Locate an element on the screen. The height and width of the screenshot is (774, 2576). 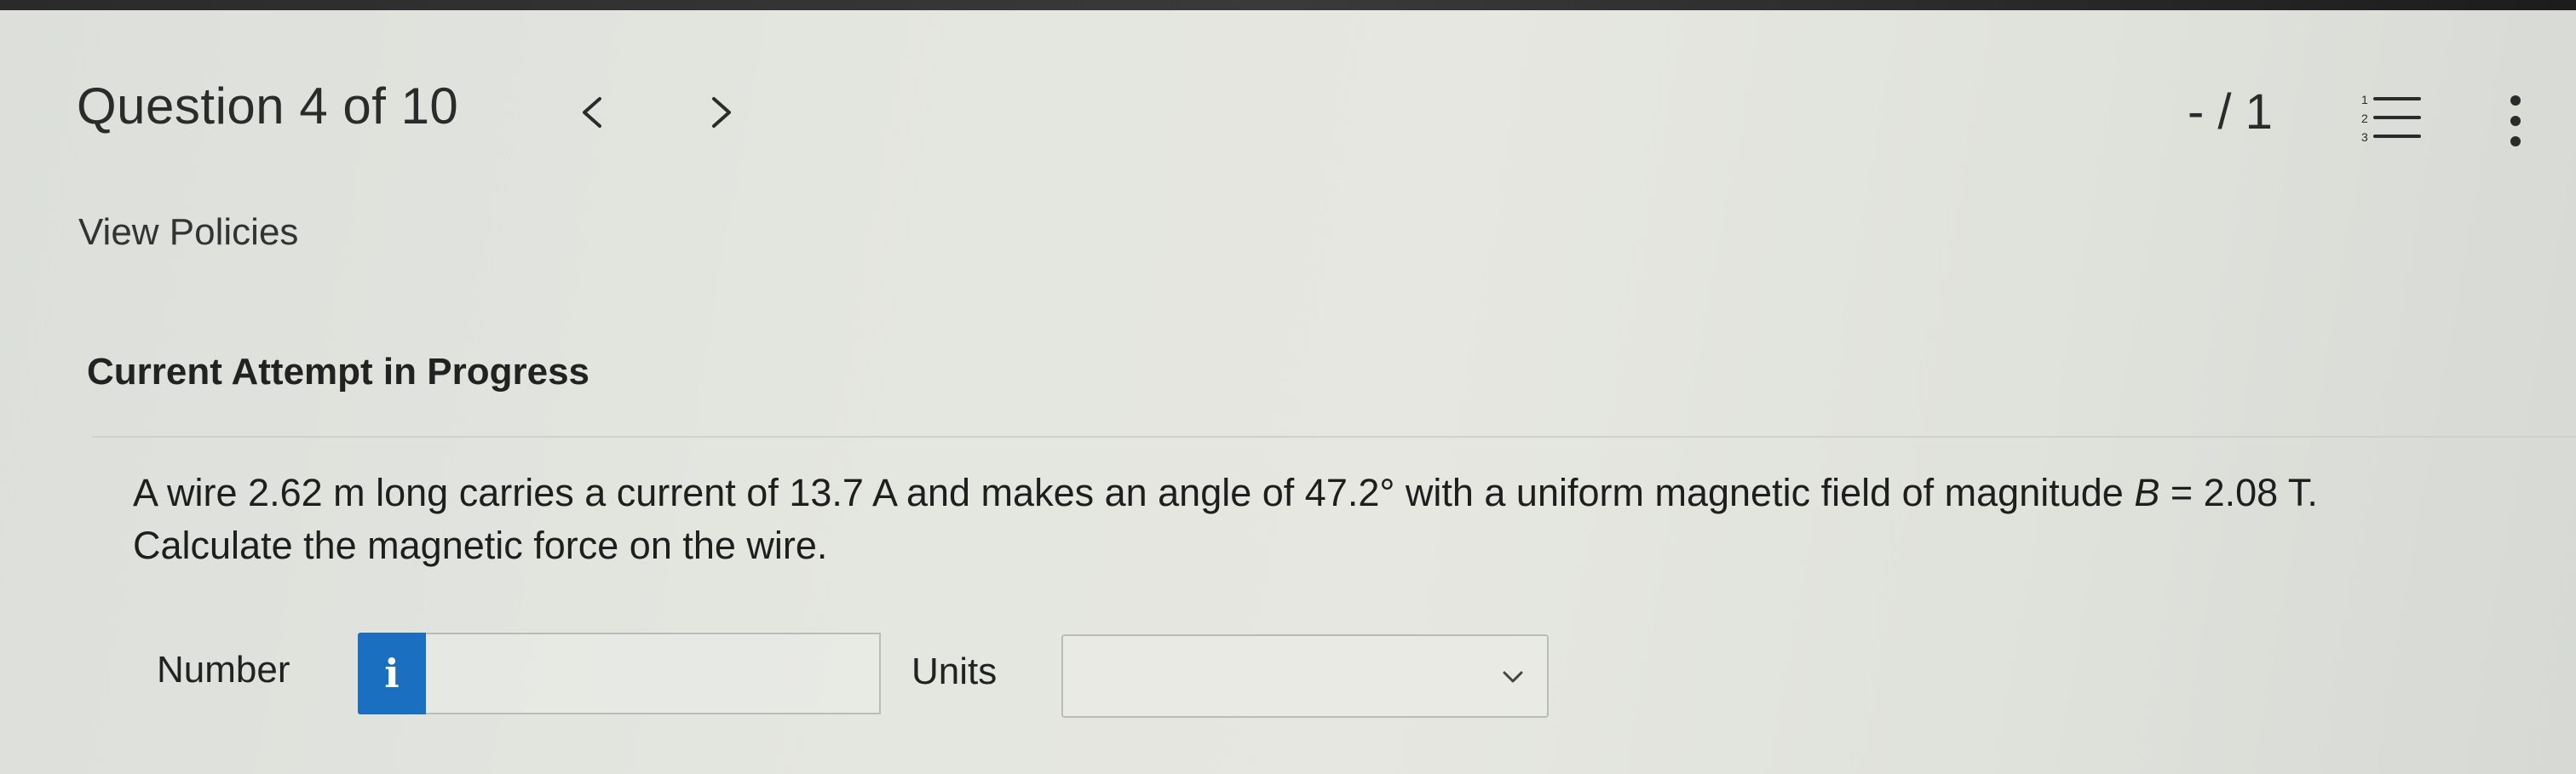
question-list-button: 1 2 3 is located at coordinates (2391, 117).